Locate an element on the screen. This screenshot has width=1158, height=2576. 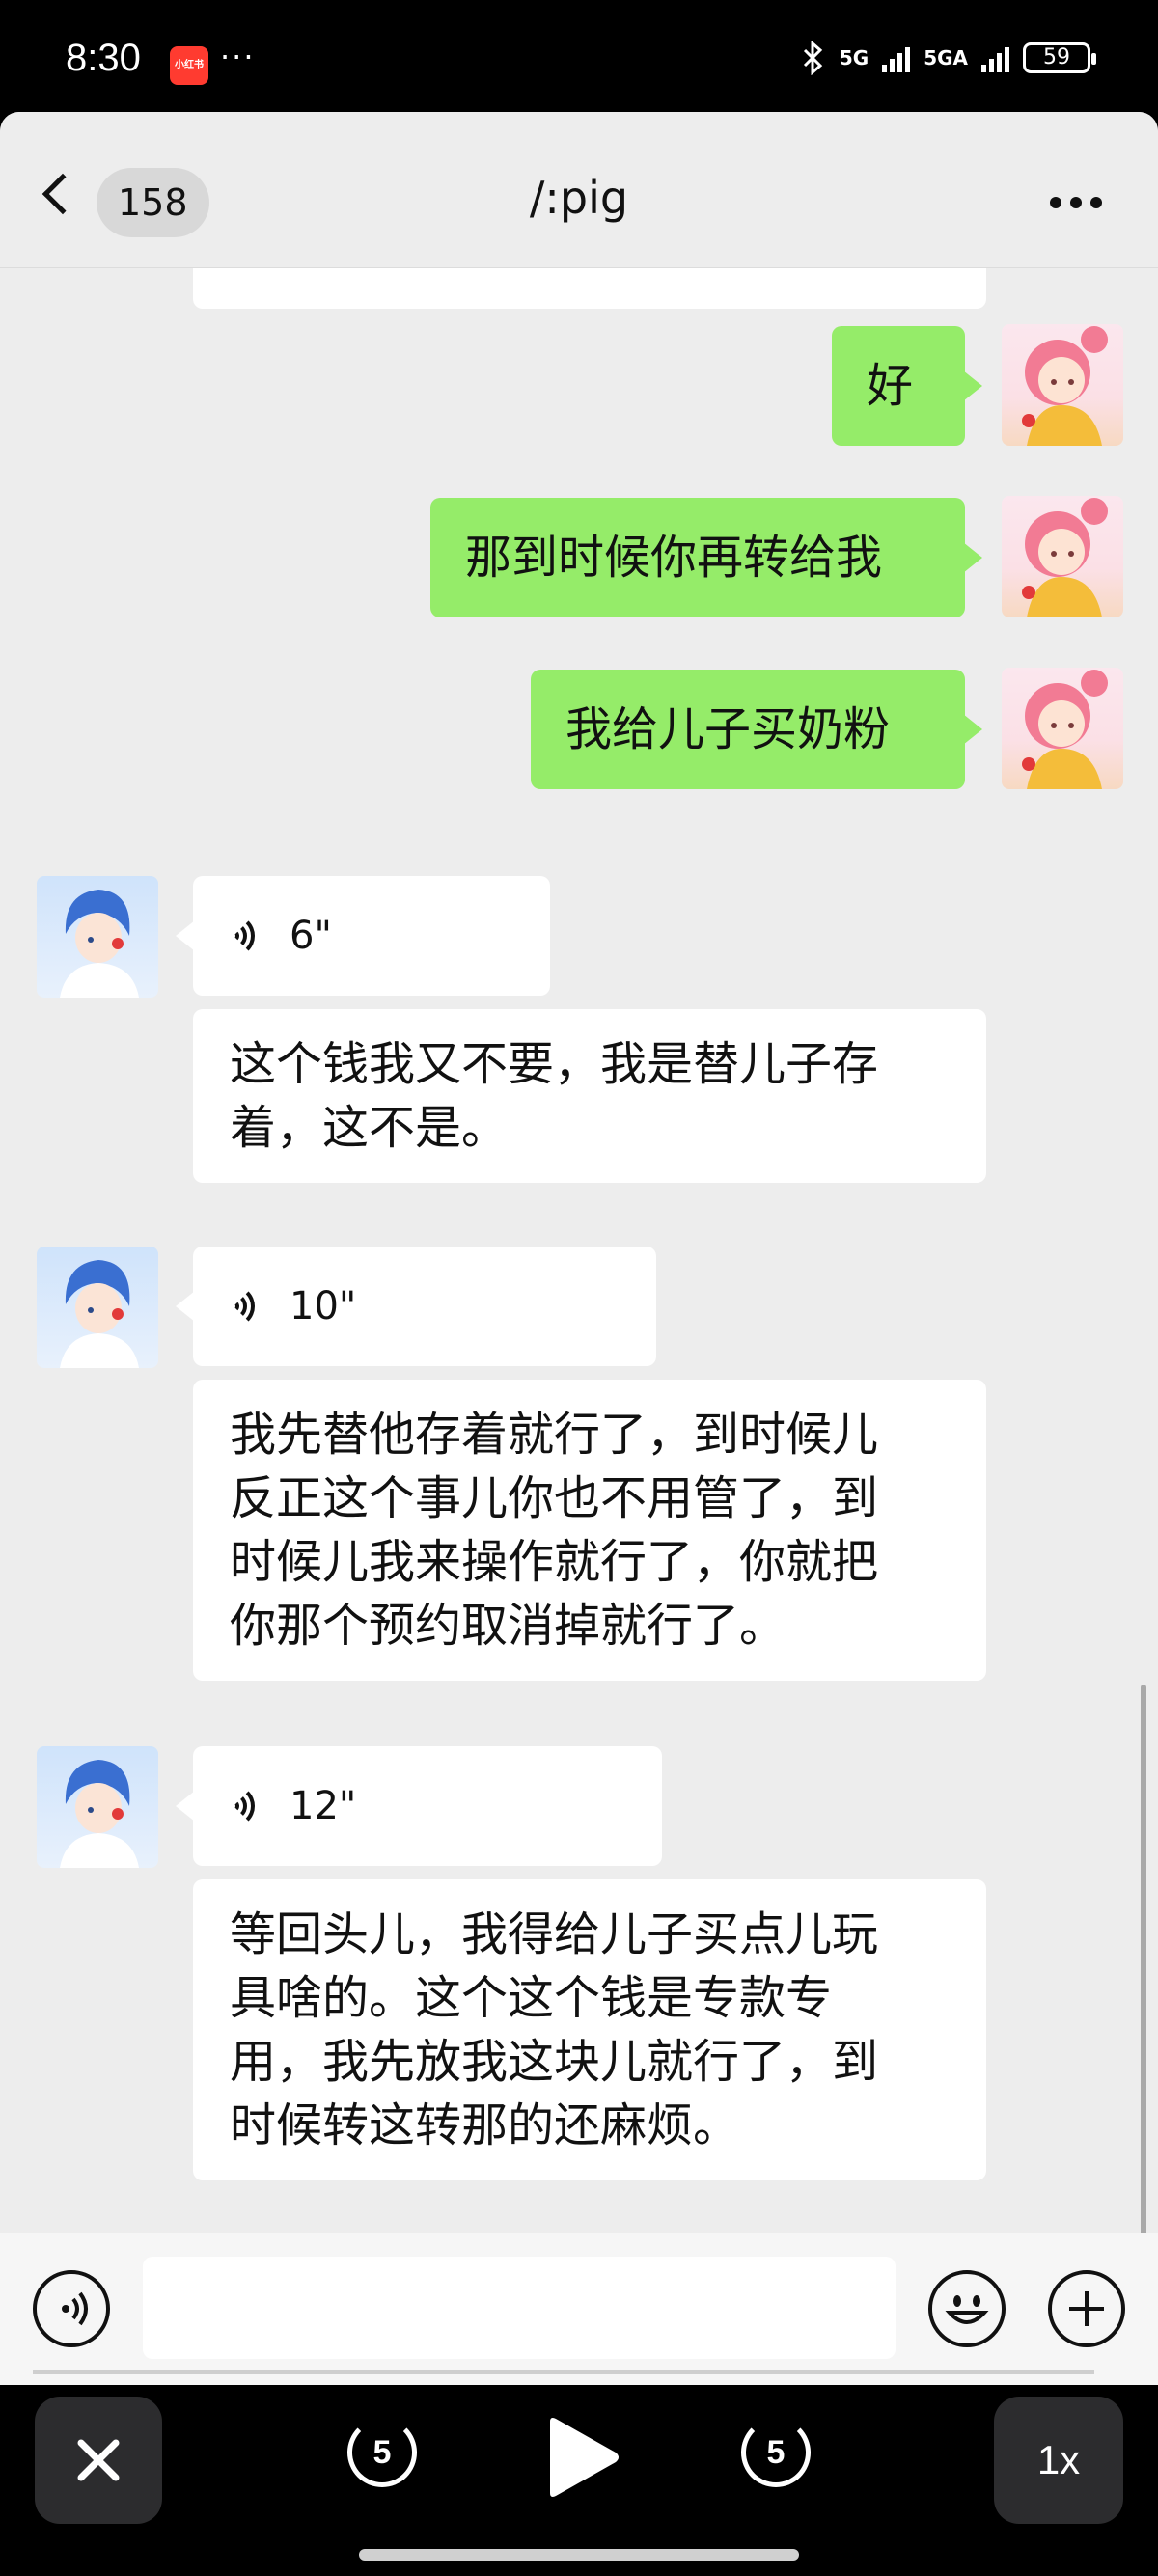
message-text: 那到时候你再转给我 is located at coordinates (674, 558).